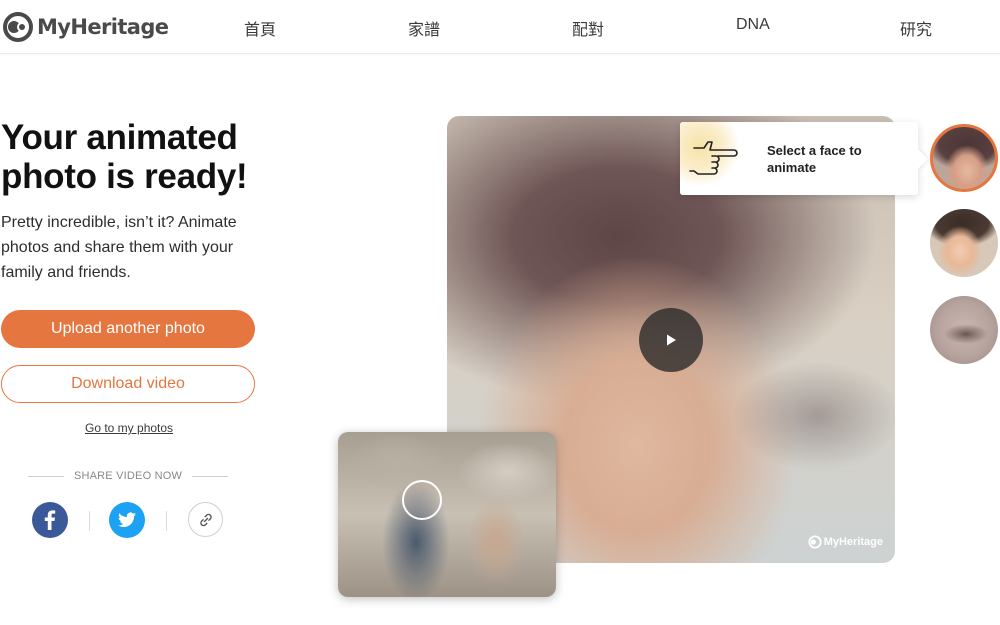  What do you see at coordinates (129, 428) in the screenshot?
I see `go-to-my-photos-link: Go to my photos` at bounding box center [129, 428].